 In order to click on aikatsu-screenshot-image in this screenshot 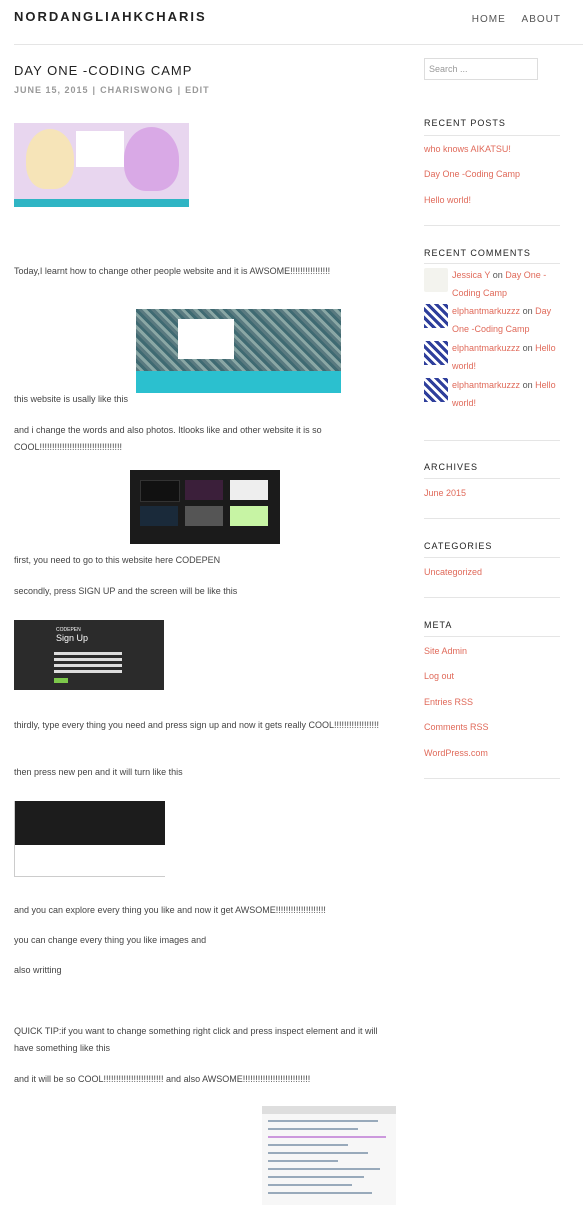, I will do `click(101, 165)`.